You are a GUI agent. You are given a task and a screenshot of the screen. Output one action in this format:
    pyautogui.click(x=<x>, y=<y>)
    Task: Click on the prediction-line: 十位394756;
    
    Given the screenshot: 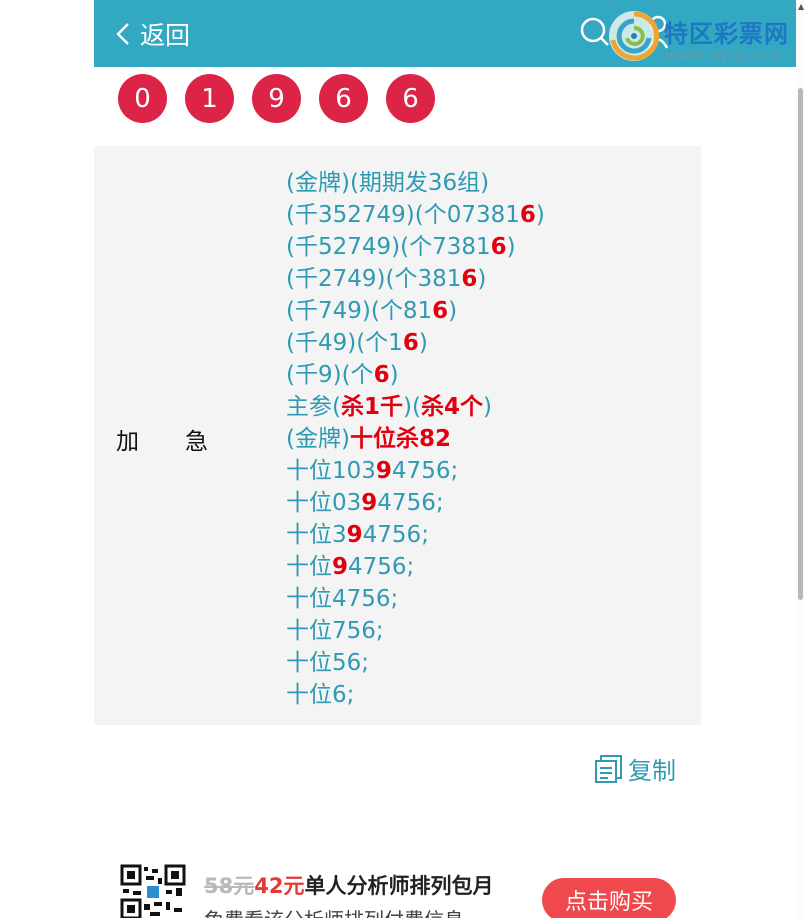 What is the action you would take?
    pyautogui.click(x=415, y=535)
    